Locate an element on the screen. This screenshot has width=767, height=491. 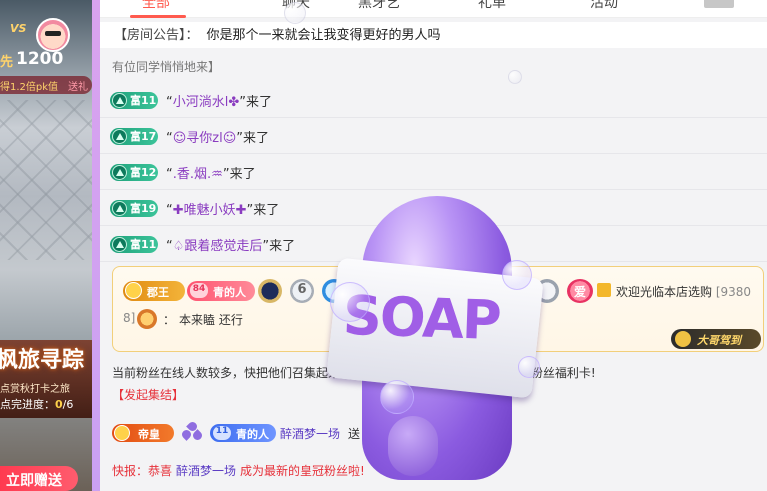
user-nickname: ✚唯魅小妖✚ is located at coordinates (210, 210).